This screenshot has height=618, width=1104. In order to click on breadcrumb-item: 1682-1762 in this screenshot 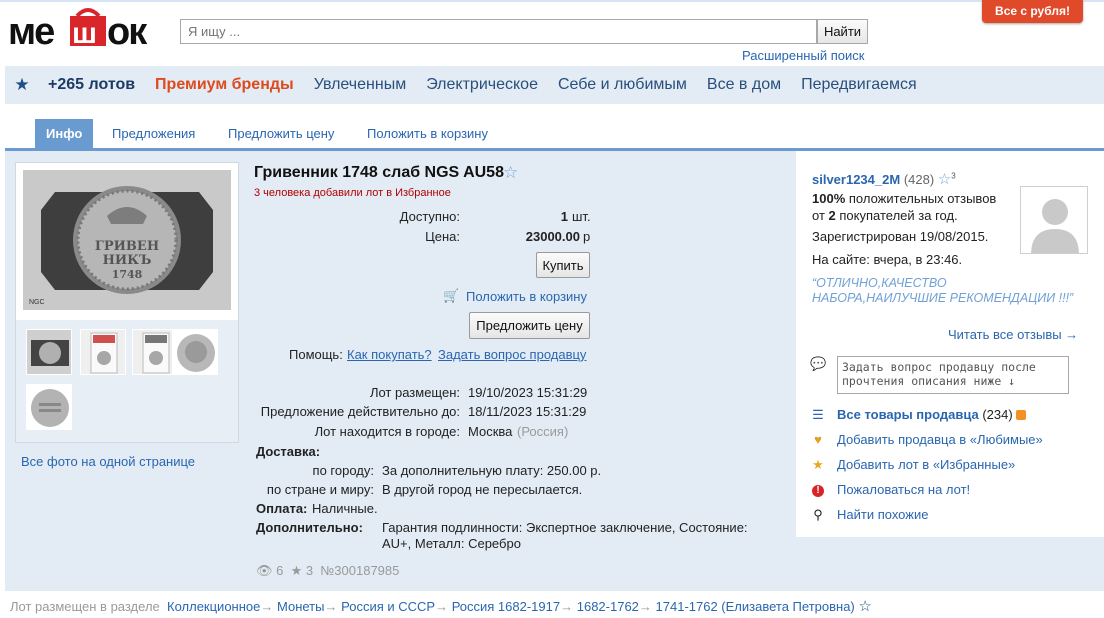, I will do `click(608, 606)`.